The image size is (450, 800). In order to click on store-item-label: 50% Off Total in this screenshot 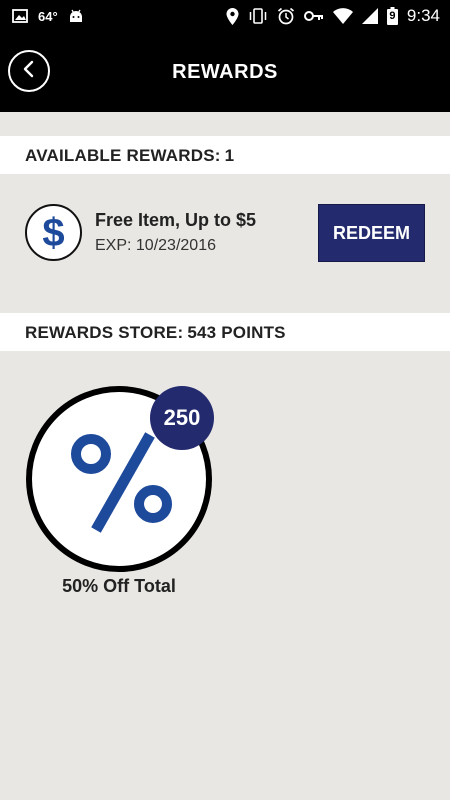, I will do `click(119, 586)`.